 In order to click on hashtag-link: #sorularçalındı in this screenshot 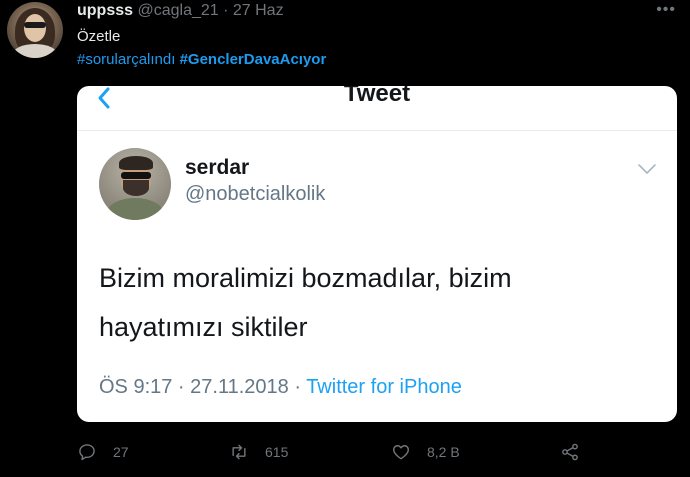, I will do `click(126, 59)`.